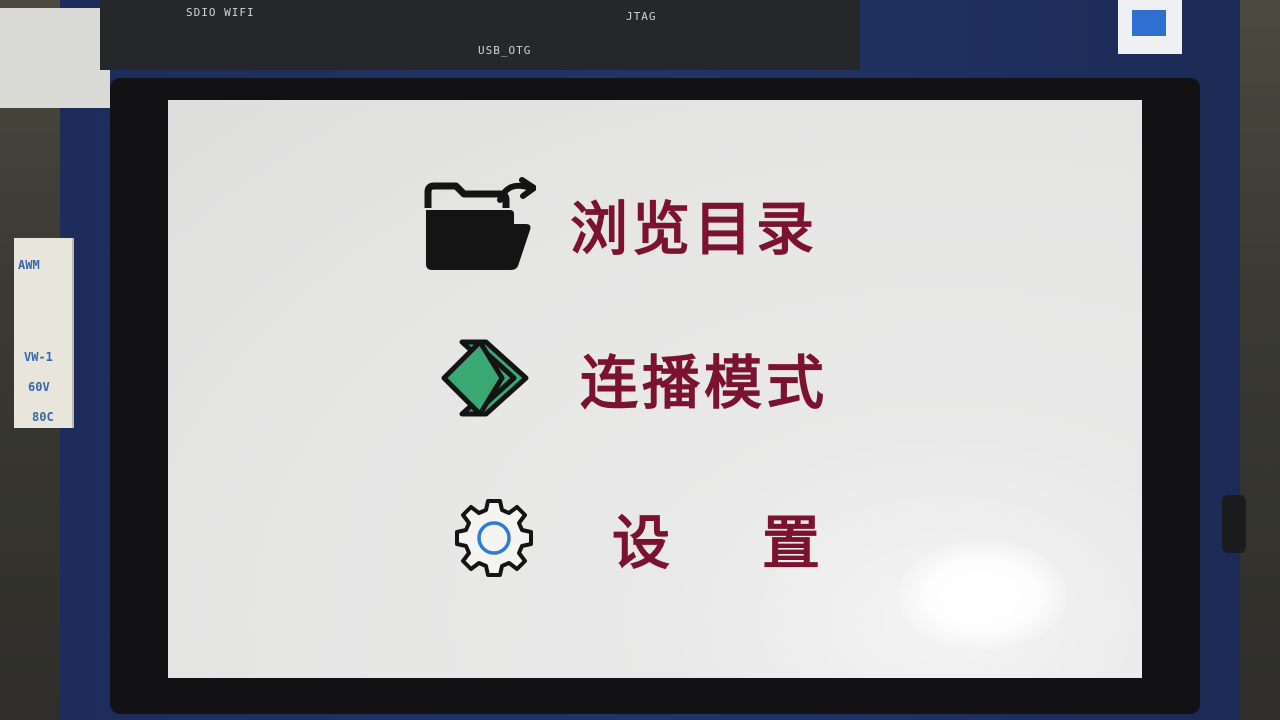 This screenshot has width=1280, height=720. Describe the element at coordinates (704, 383) in the screenshot. I see `menu-item-label: 连播模式` at that location.